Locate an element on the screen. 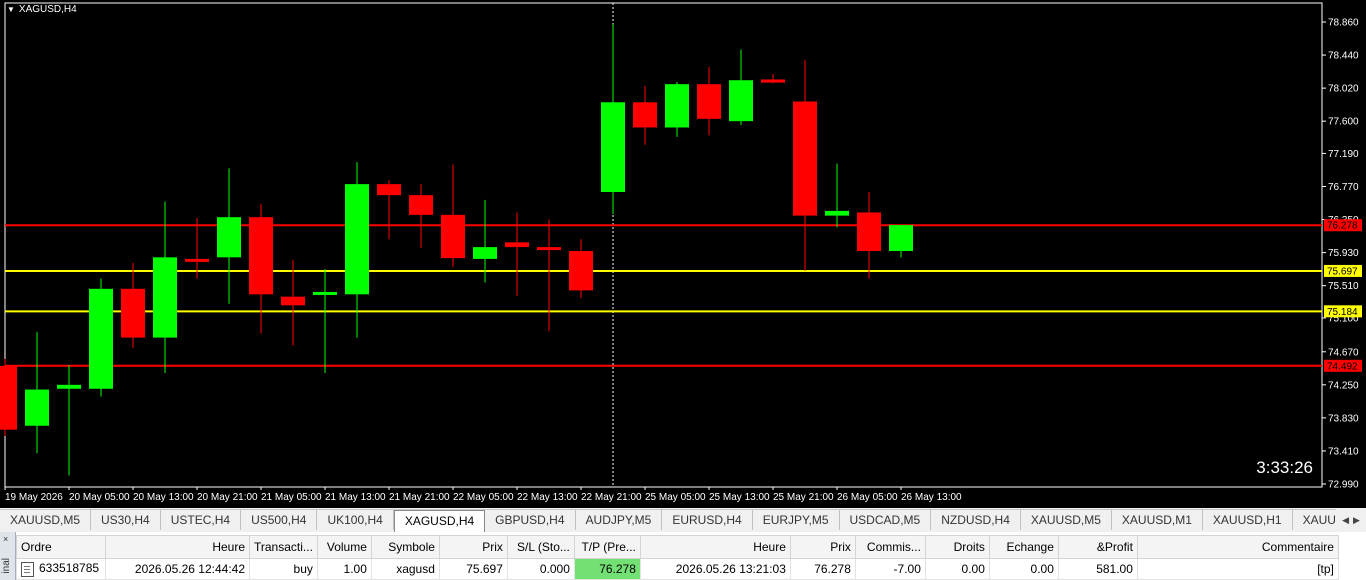 This screenshot has width=1366, height=580. profit-cell: 581.00 is located at coordinates (1097, 569).